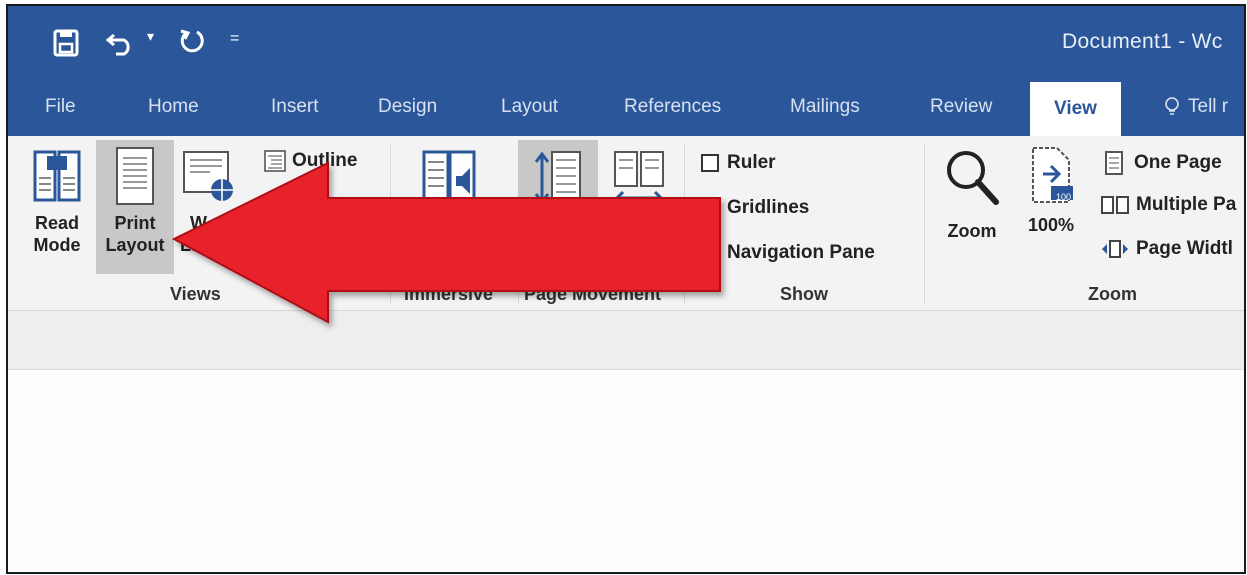 The width and height of the screenshot is (1247, 575). Describe the element at coordinates (446, 242) in the screenshot. I see `red-arrow-annotation` at that location.